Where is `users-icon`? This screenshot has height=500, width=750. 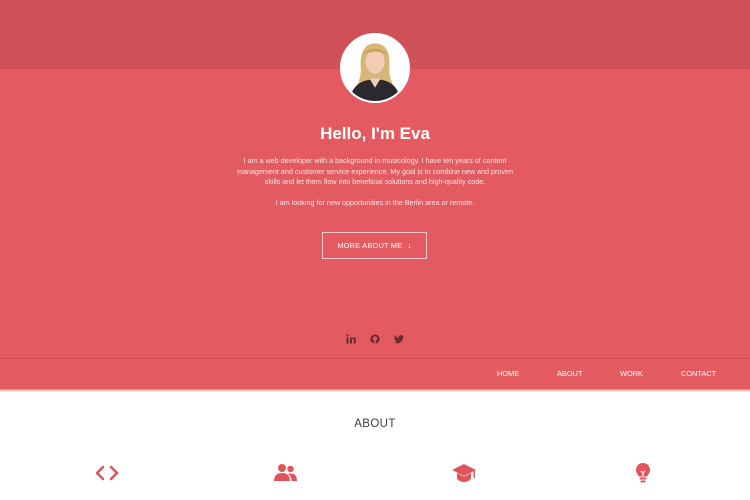 users-icon is located at coordinates (285, 473).